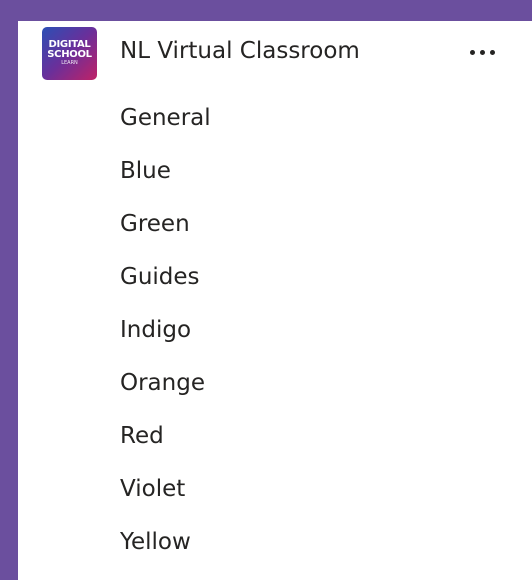 Image resolution: width=532 pixels, height=580 pixels. What do you see at coordinates (275, 435) in the screenshot?
I see `channel-item-red: Red` at bounding box center [275, 435].